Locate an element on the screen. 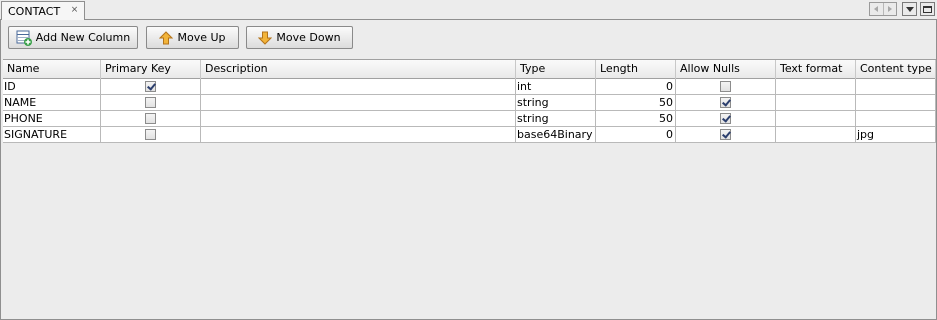 The image size is (937, 320). tab-contact: CONTACT ⨯ is located at coordinates (43, 11).